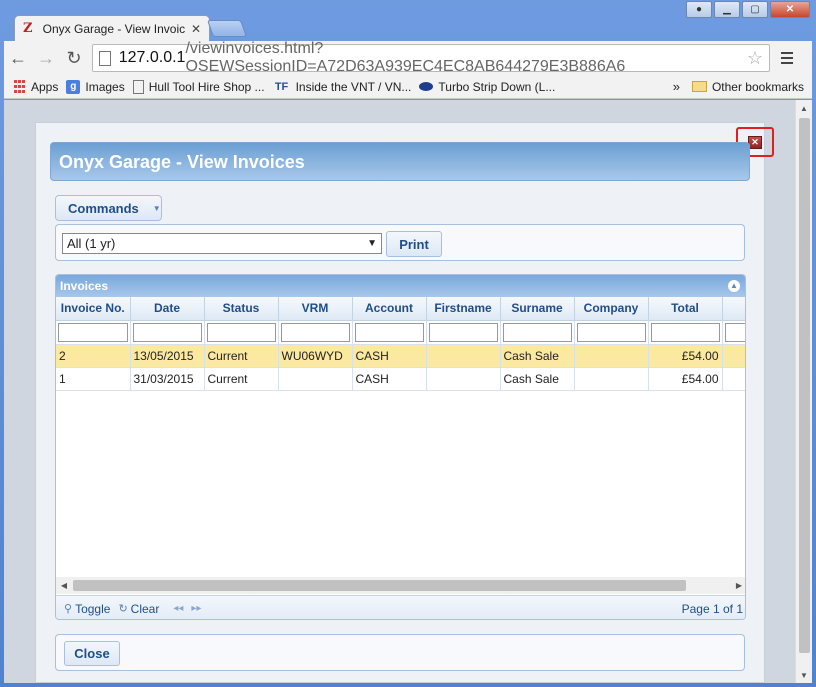  I want to click on col-header-company: Company, so click(611, 309).